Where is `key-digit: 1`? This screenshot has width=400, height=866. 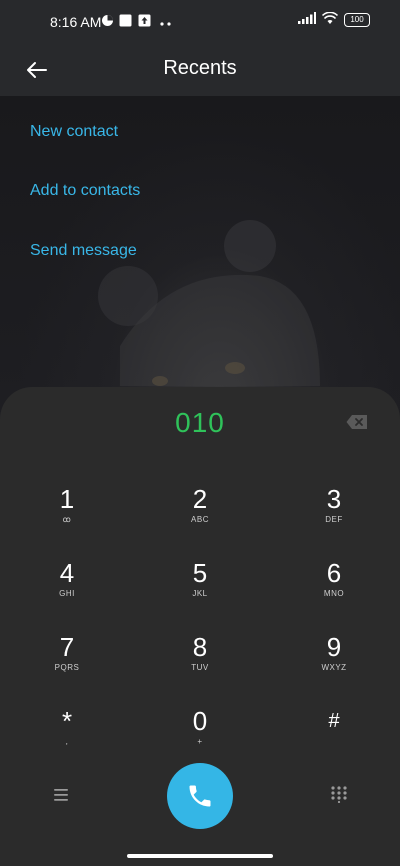
key-digit: 1 is located at coordinates (67, 499).